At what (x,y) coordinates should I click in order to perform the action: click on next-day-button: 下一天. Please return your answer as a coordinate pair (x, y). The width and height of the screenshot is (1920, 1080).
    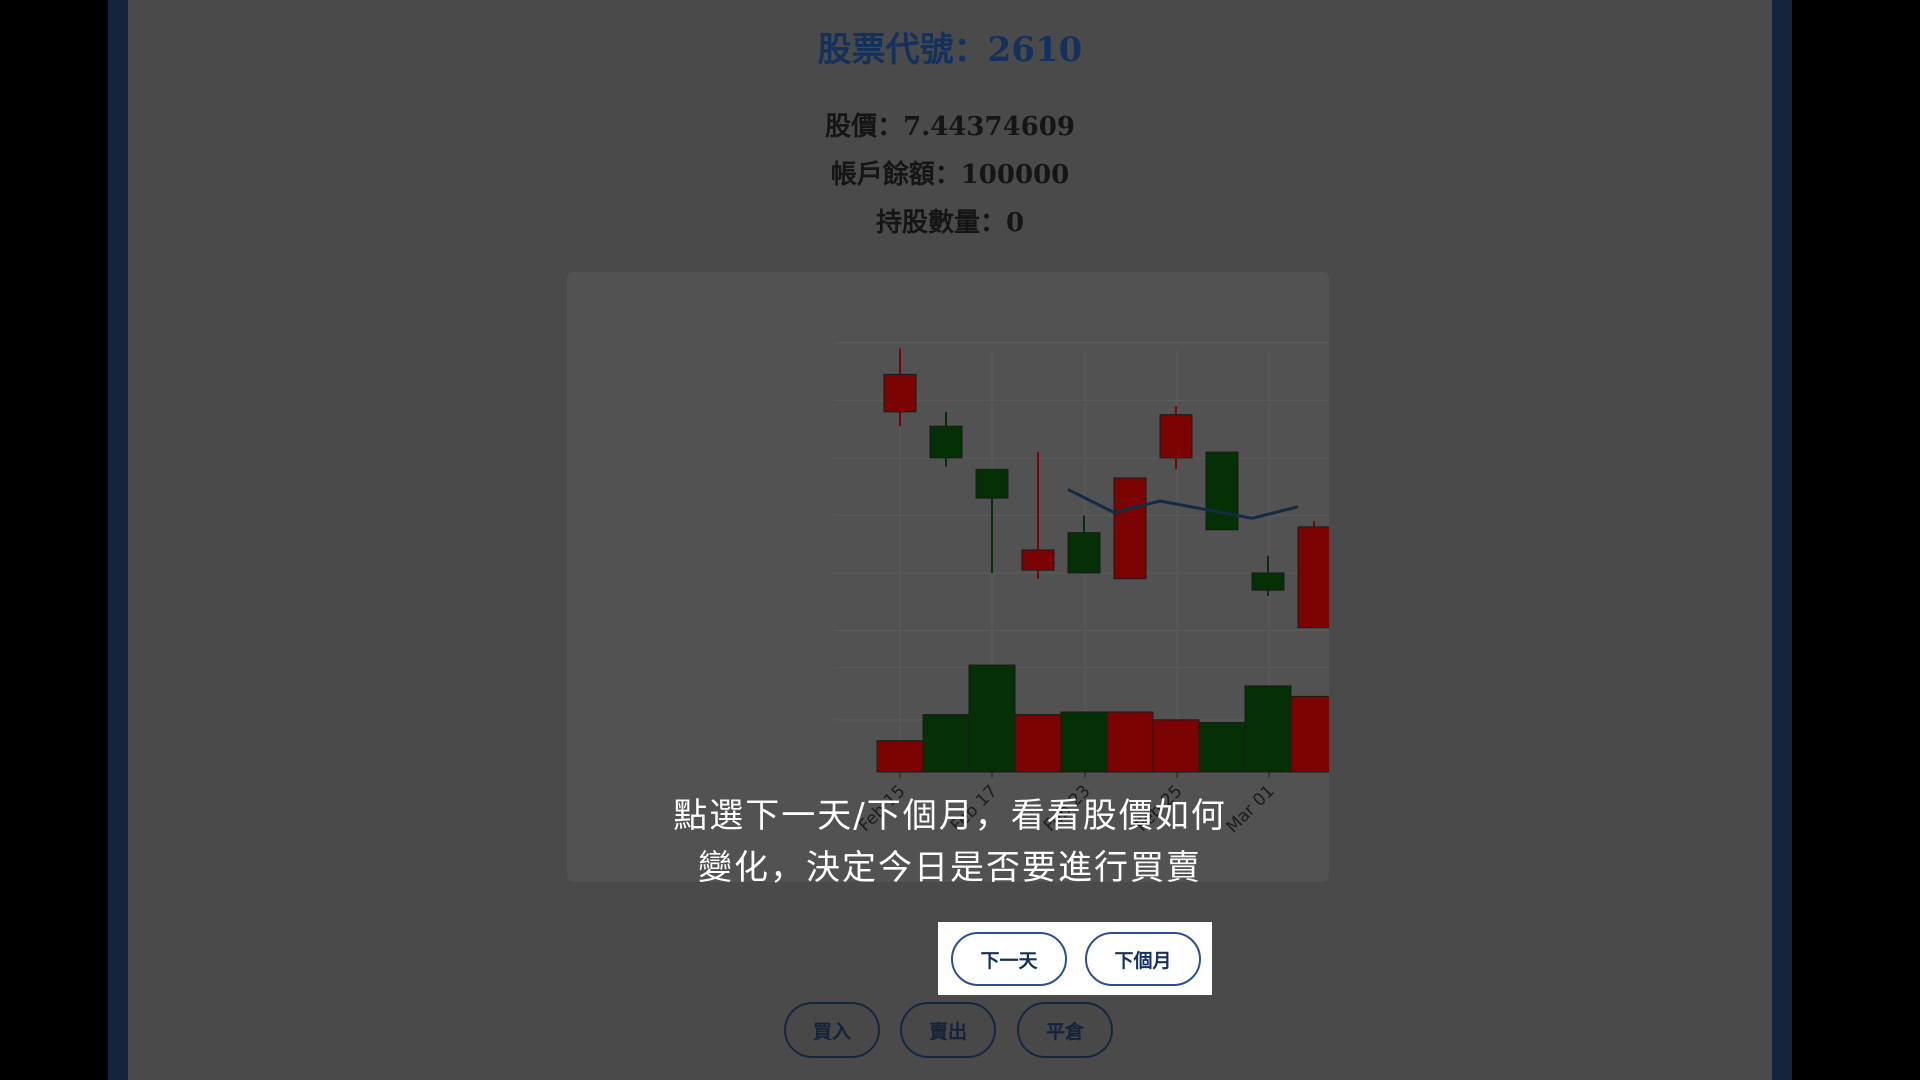
    Looking at the image, I should click on (1009, 959).